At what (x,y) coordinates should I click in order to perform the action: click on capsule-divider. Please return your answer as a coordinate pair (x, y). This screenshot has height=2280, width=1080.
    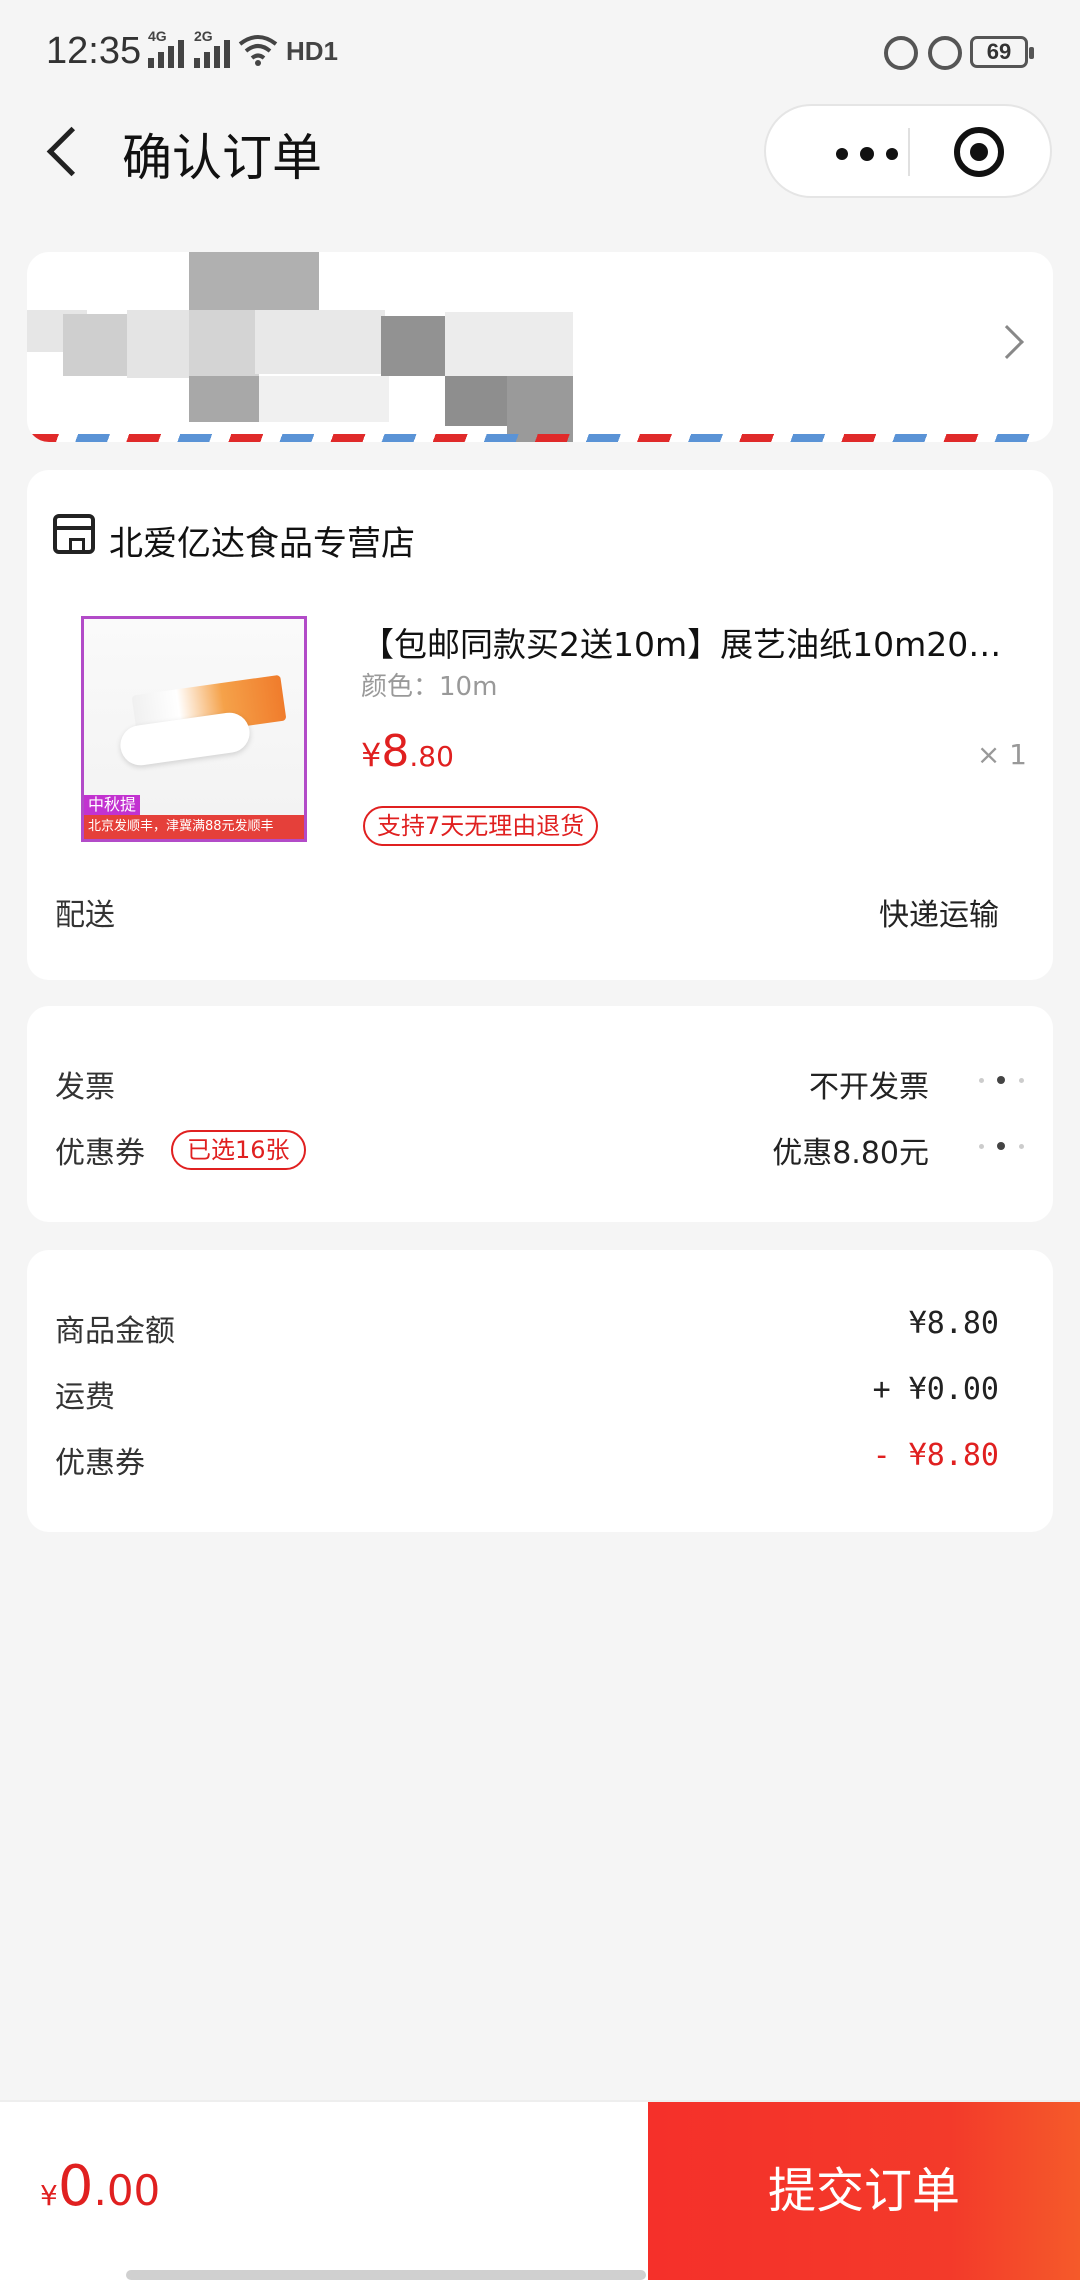
    Looking at the image, I should click on (909, 152).